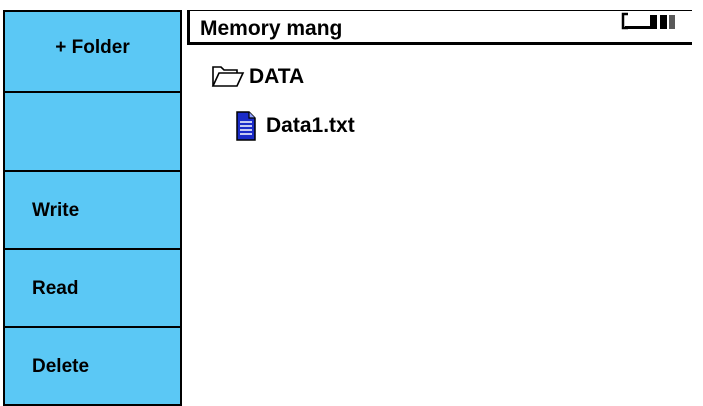 The image size is (703, 406). I want to click on file-item-data1: Data1.txt, so click(295, 126).